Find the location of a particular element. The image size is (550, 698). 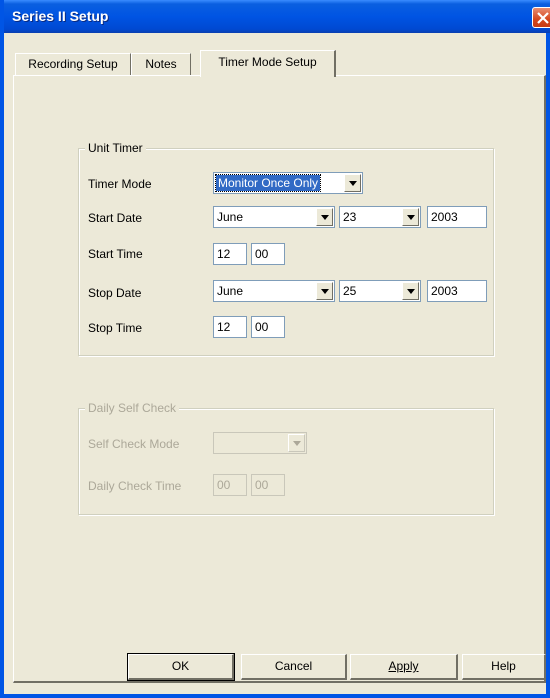

tab-notes: Notes is located at coordinates (161, 64).